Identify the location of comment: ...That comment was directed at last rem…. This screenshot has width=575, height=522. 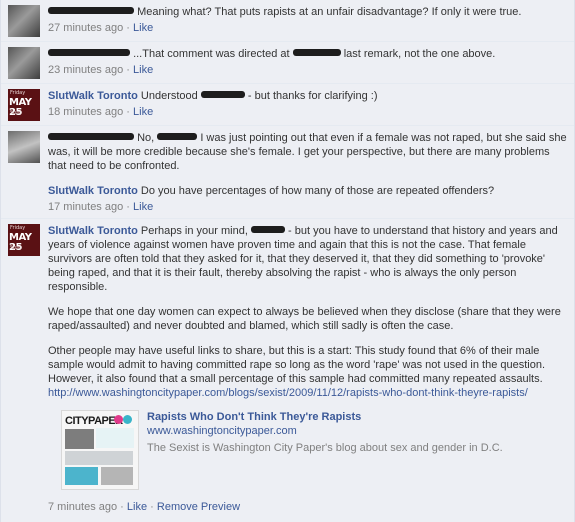
(287, 63).